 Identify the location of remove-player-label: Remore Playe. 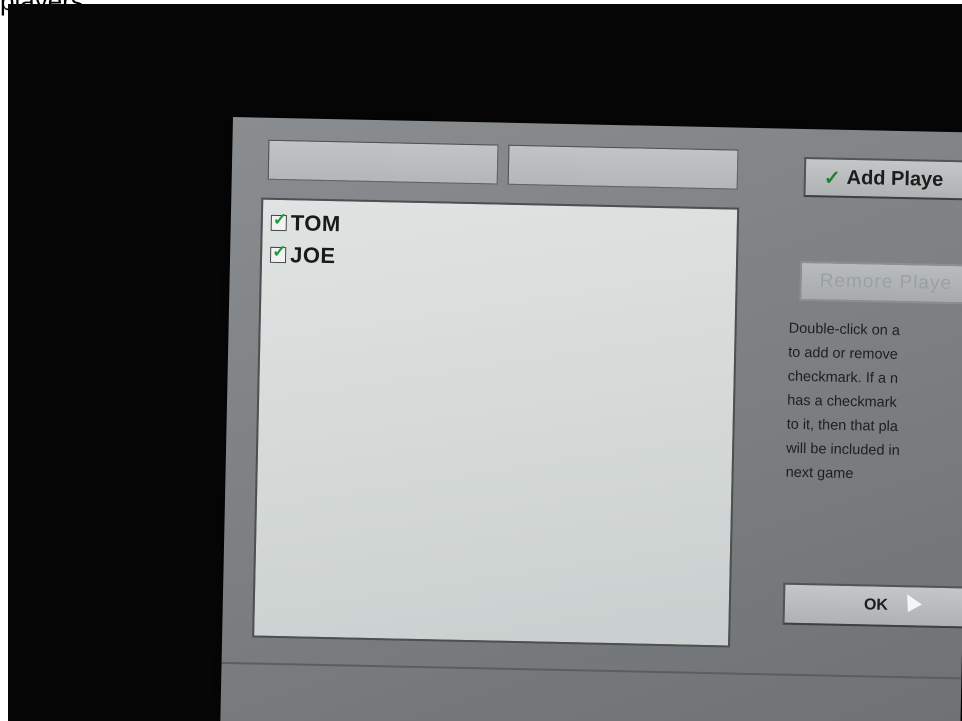
(886, 282).